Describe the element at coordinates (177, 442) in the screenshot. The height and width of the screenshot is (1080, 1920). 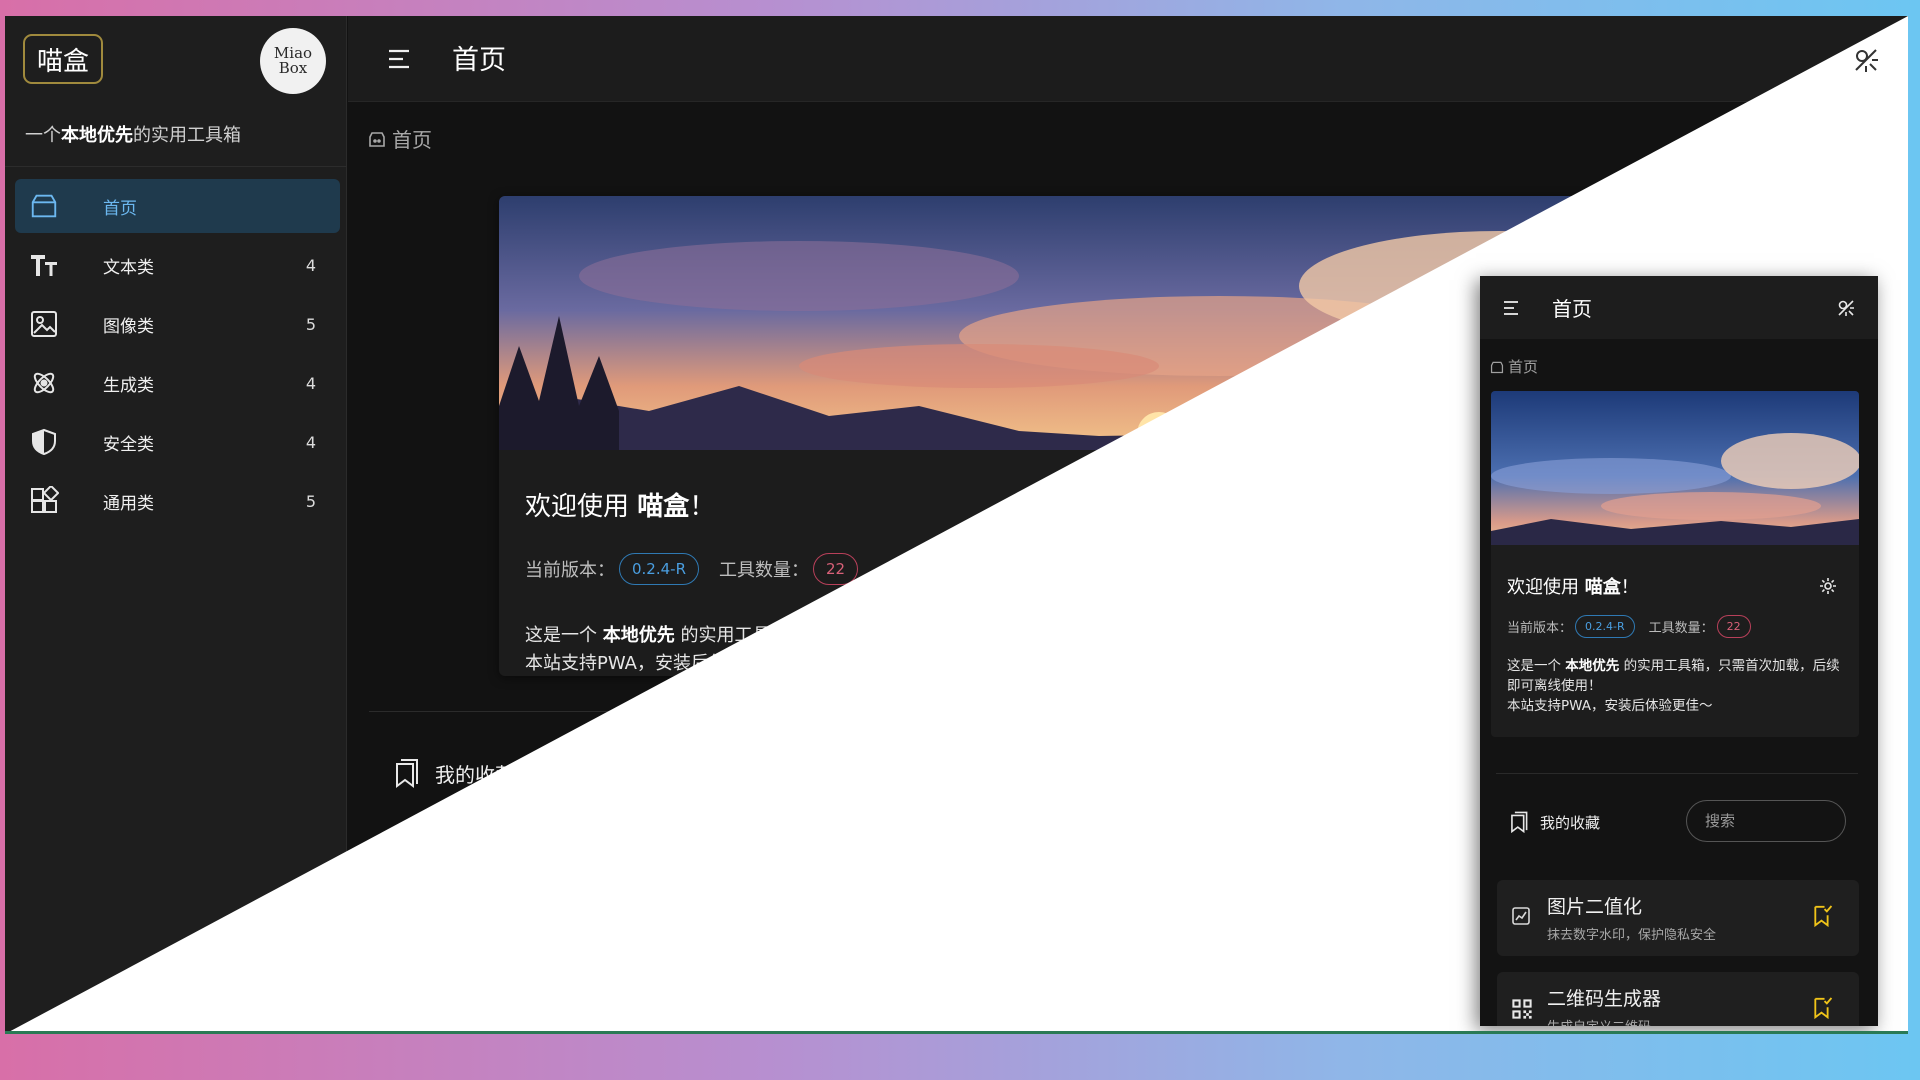
I see `sidebar-item-security: 安全类 4` at that location.